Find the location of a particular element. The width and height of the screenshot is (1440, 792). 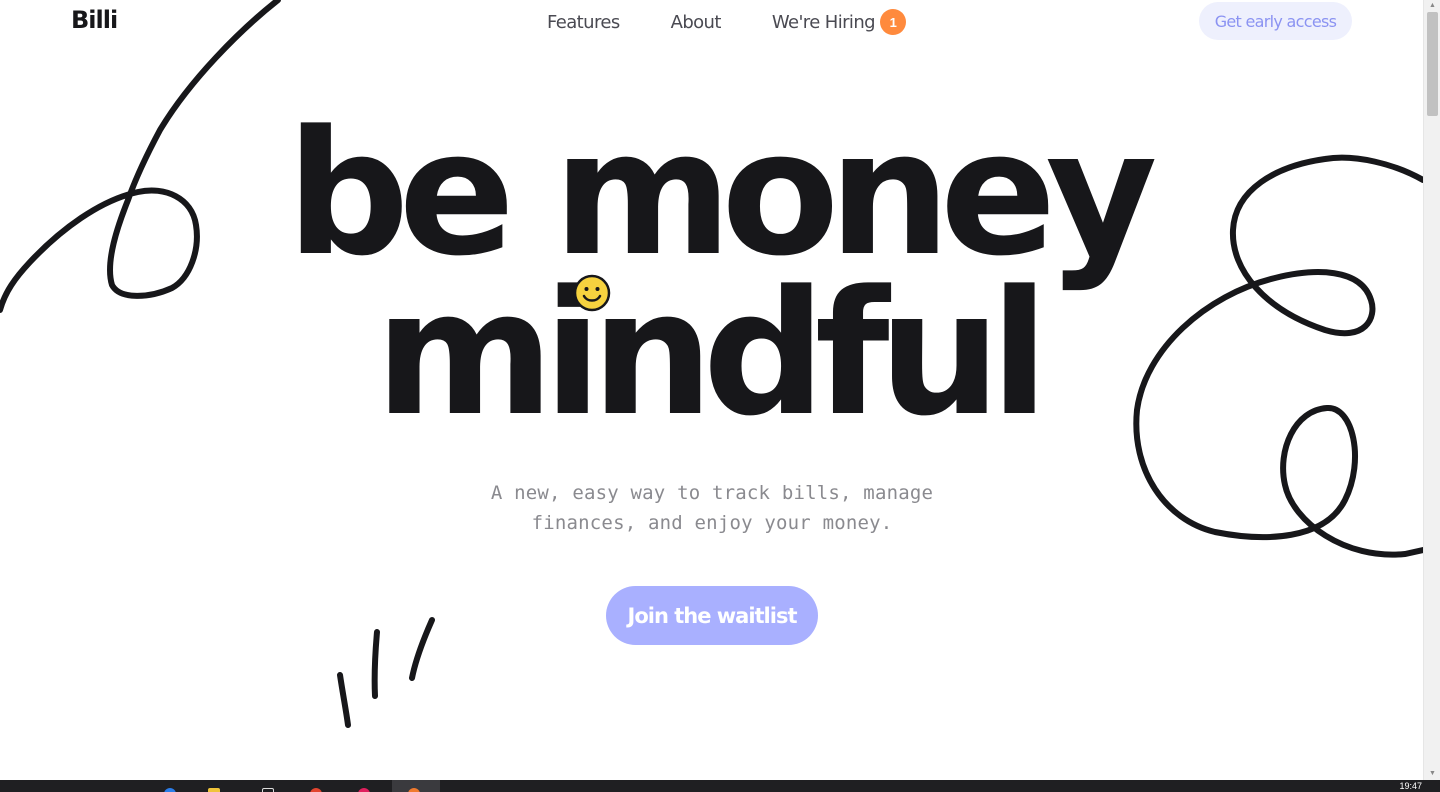

scrollbar-thumb is located at coordinates (1432, 64).